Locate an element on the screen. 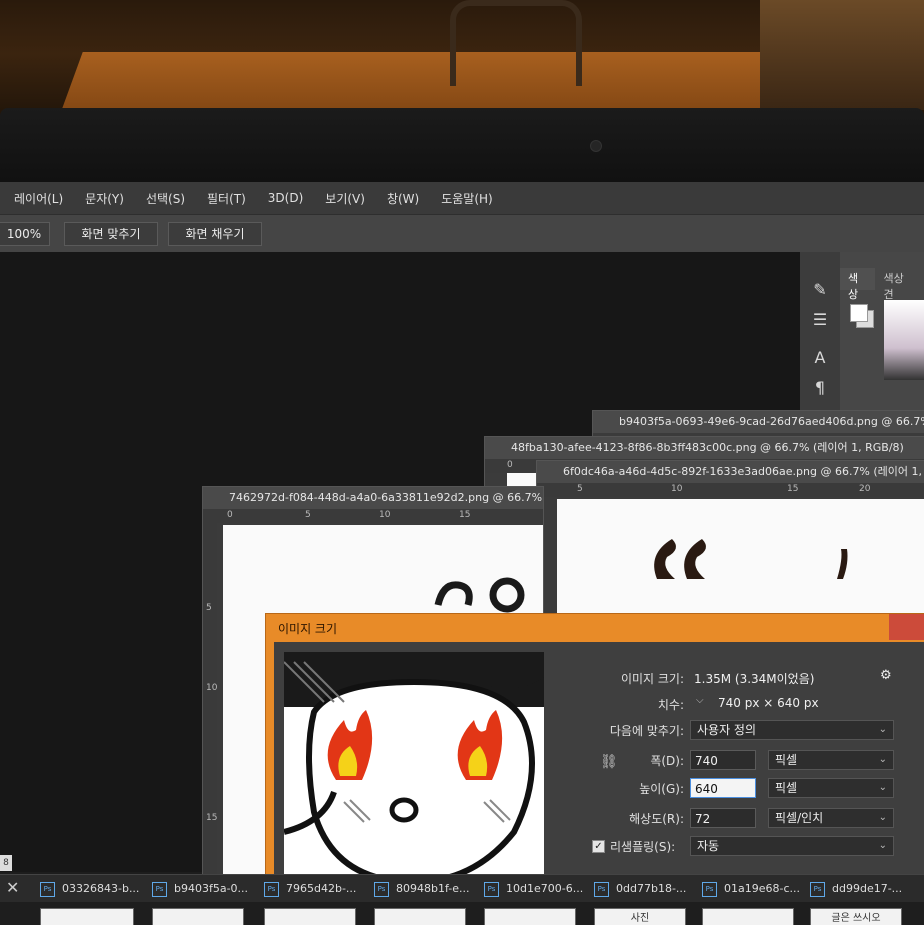  width-unit-value: 픽셀 is located at coordinates (786, 760).